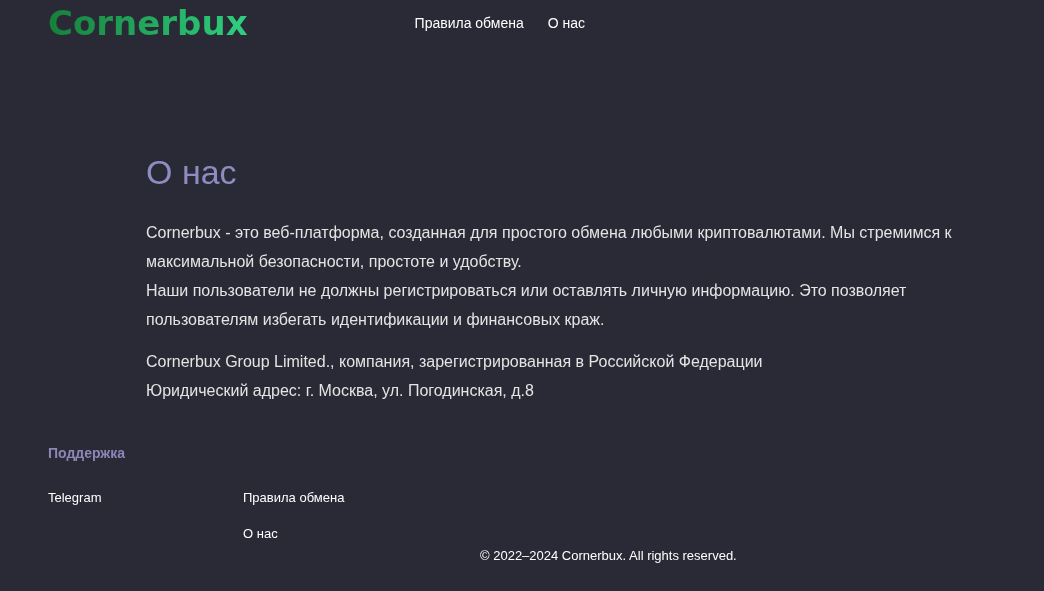 The height and width of the screenshot is (591, 1044). What do you see at coordinates (527, 305) in the screenshot?
I see `paragraph: Наши пользователи не должны регистрироваться или оставлять личную информацию. Это позволяет пользователям избегать идентификации и финансовых краж.` at bounding box center [527, 305].